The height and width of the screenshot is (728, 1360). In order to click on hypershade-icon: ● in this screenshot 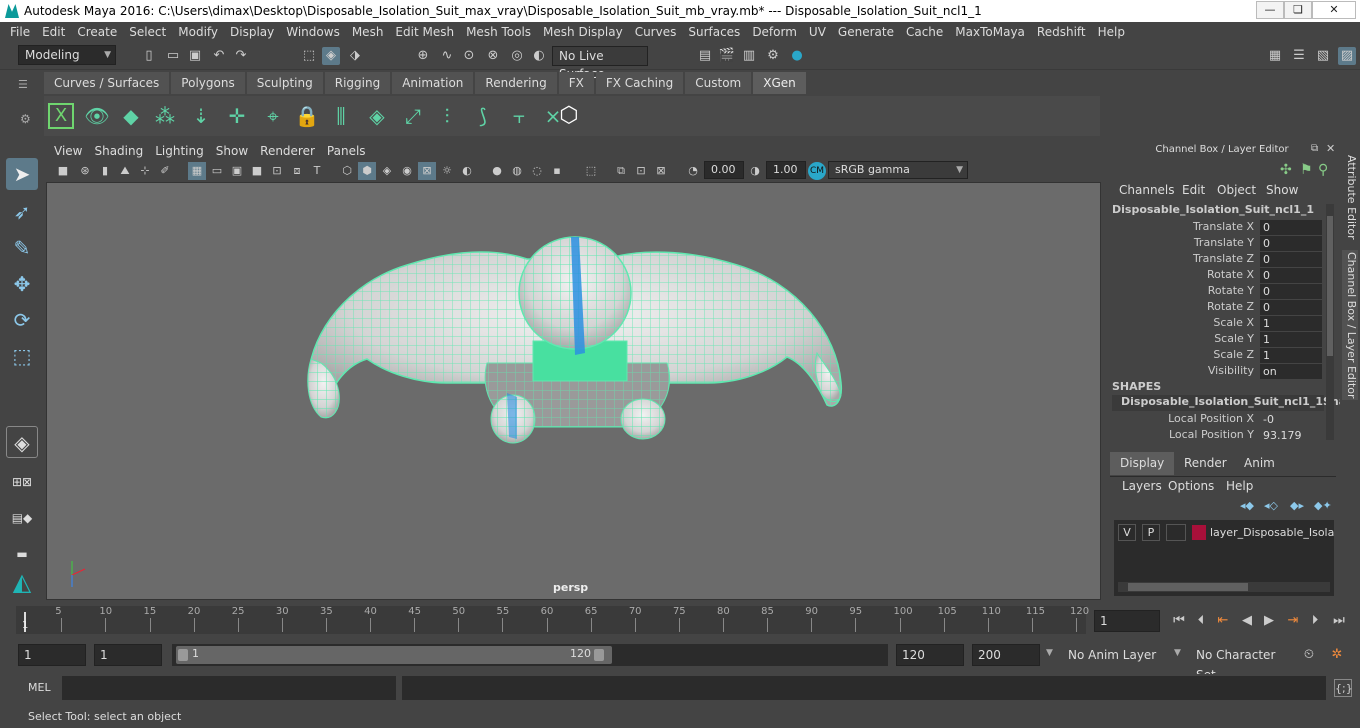, I will do `click(797, 56)`.